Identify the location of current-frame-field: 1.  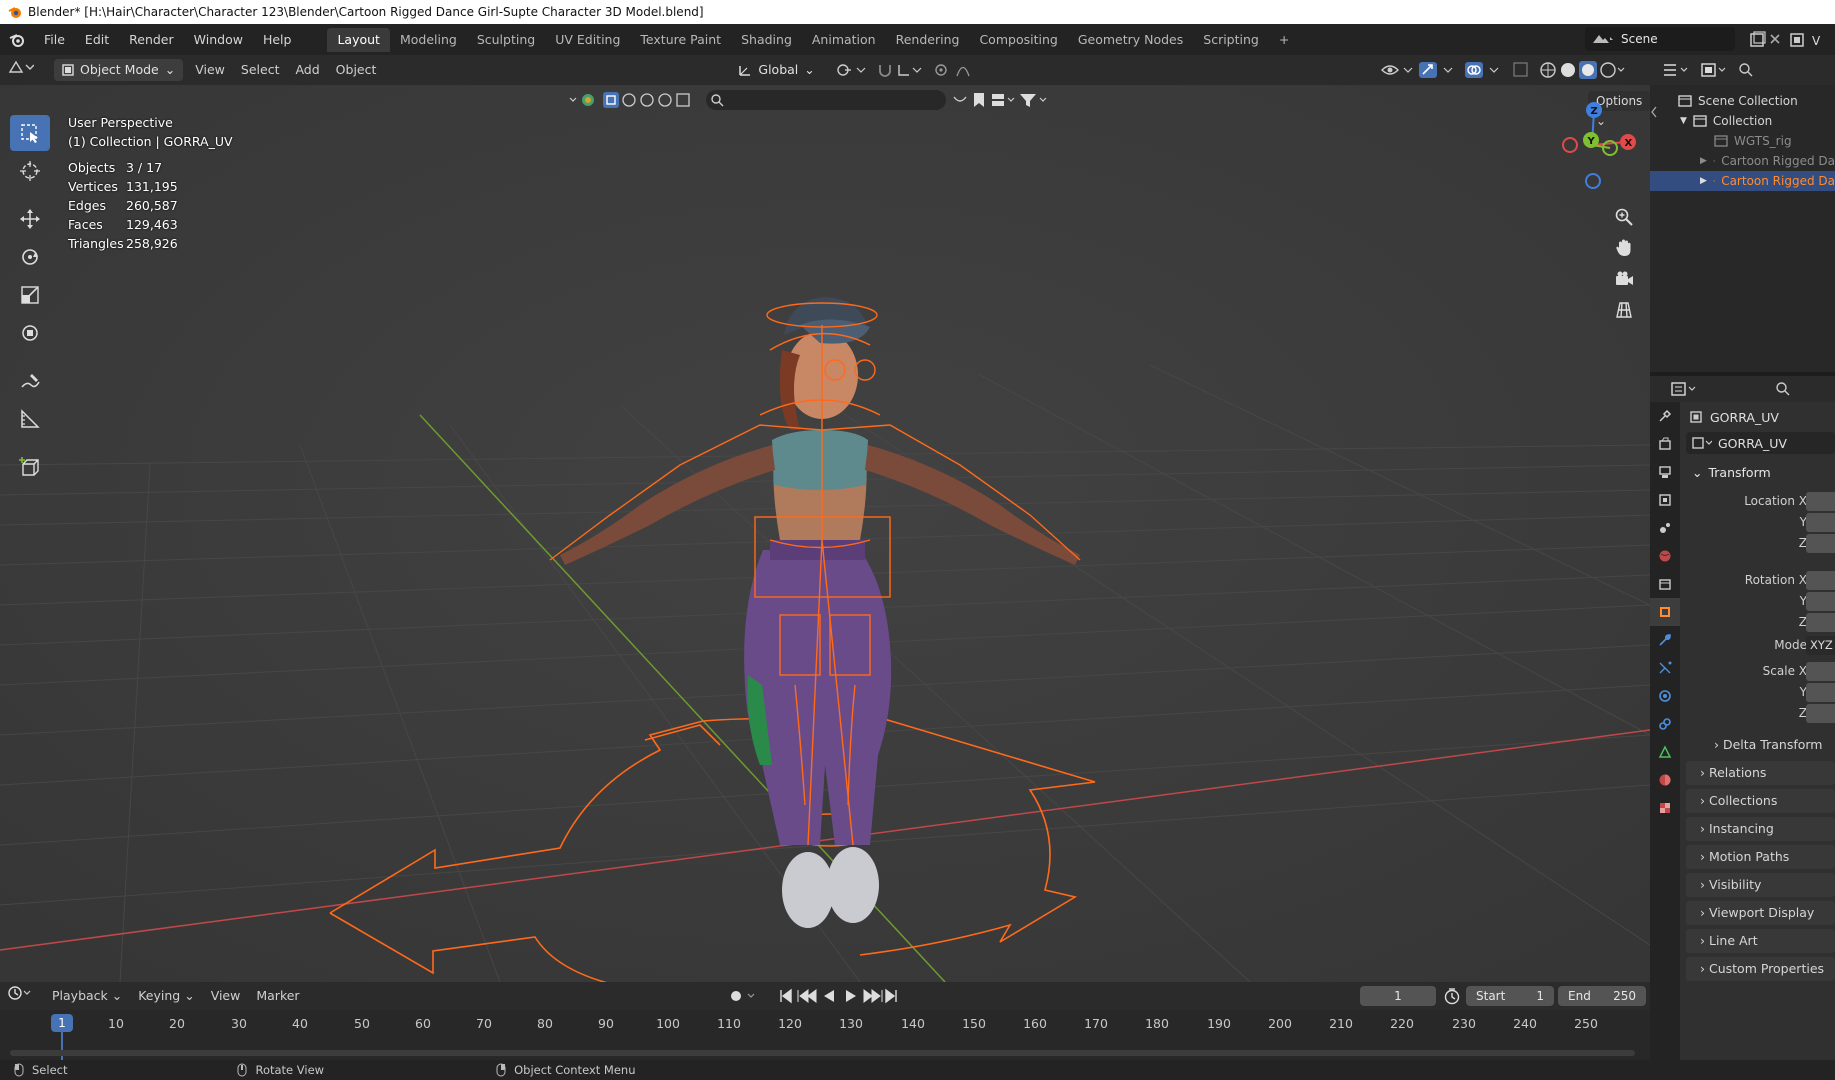
(1398, 996).